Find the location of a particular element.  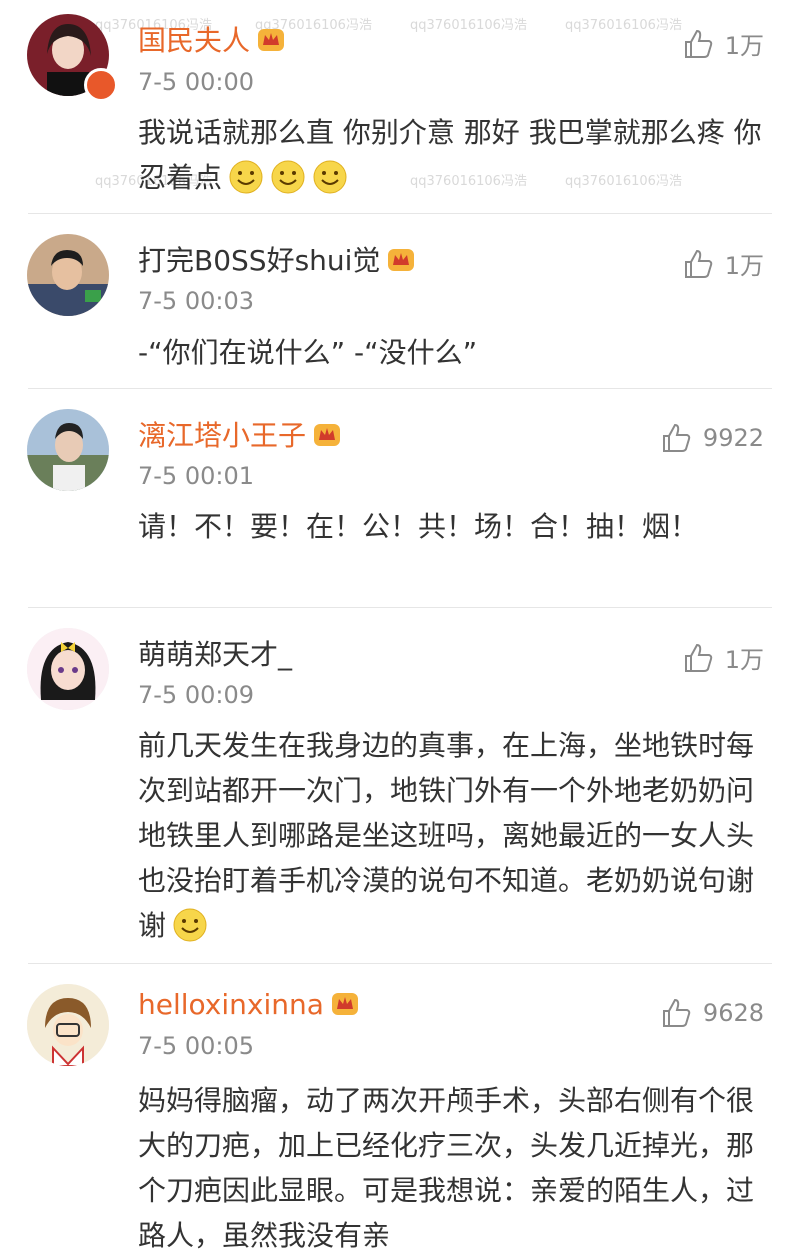

username-text: 漓江塔小王子 is located at coordinates (222, 435).